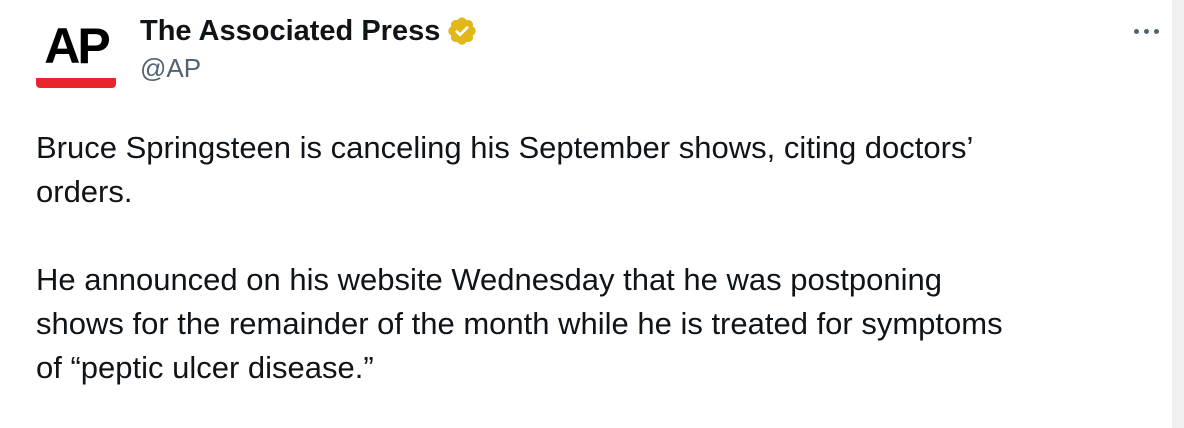 Image resolution: width=1184 pixels, height=428 pixels. I want to click on avatar-red-bar, so click(76, 83).